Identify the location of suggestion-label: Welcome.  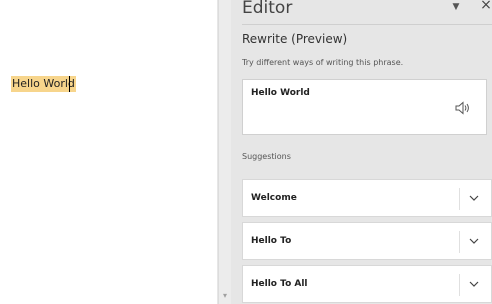
(274, 198).